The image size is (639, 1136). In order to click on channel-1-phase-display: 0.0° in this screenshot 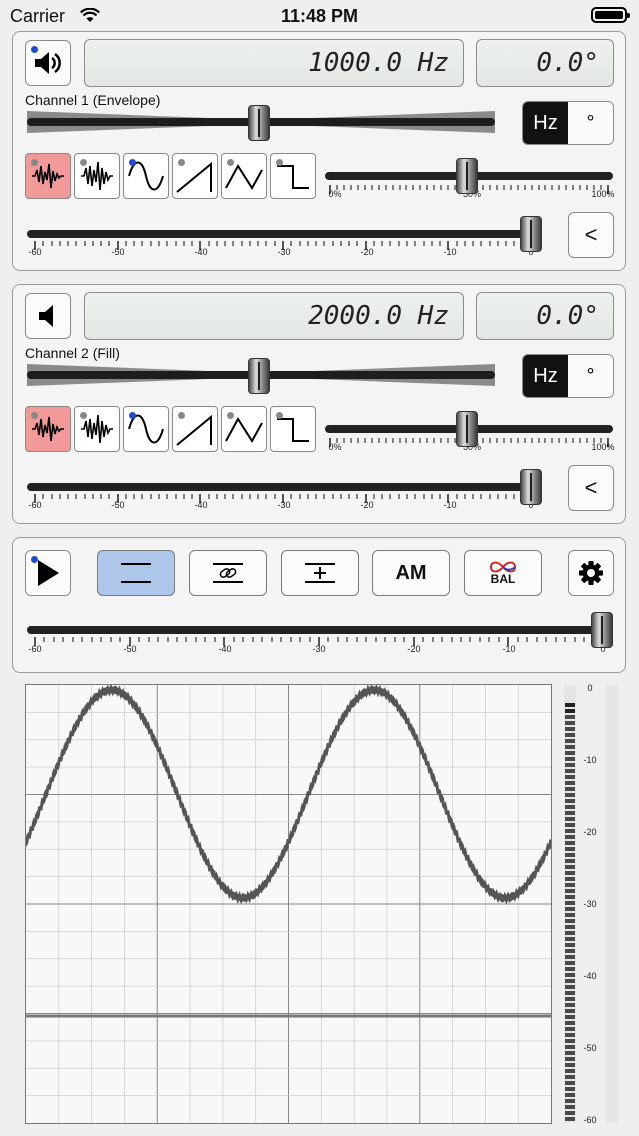, I will do `click(545, 63)`.